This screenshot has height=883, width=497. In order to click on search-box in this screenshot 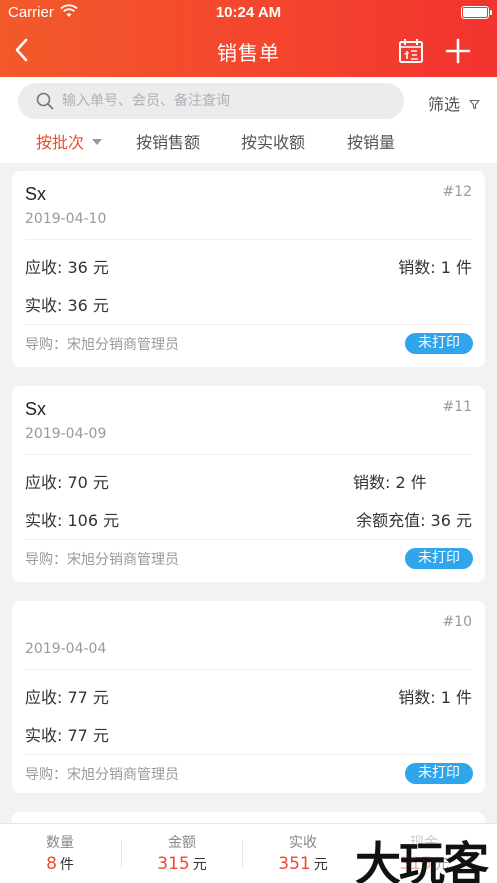, I will do `click(211, 101)`.